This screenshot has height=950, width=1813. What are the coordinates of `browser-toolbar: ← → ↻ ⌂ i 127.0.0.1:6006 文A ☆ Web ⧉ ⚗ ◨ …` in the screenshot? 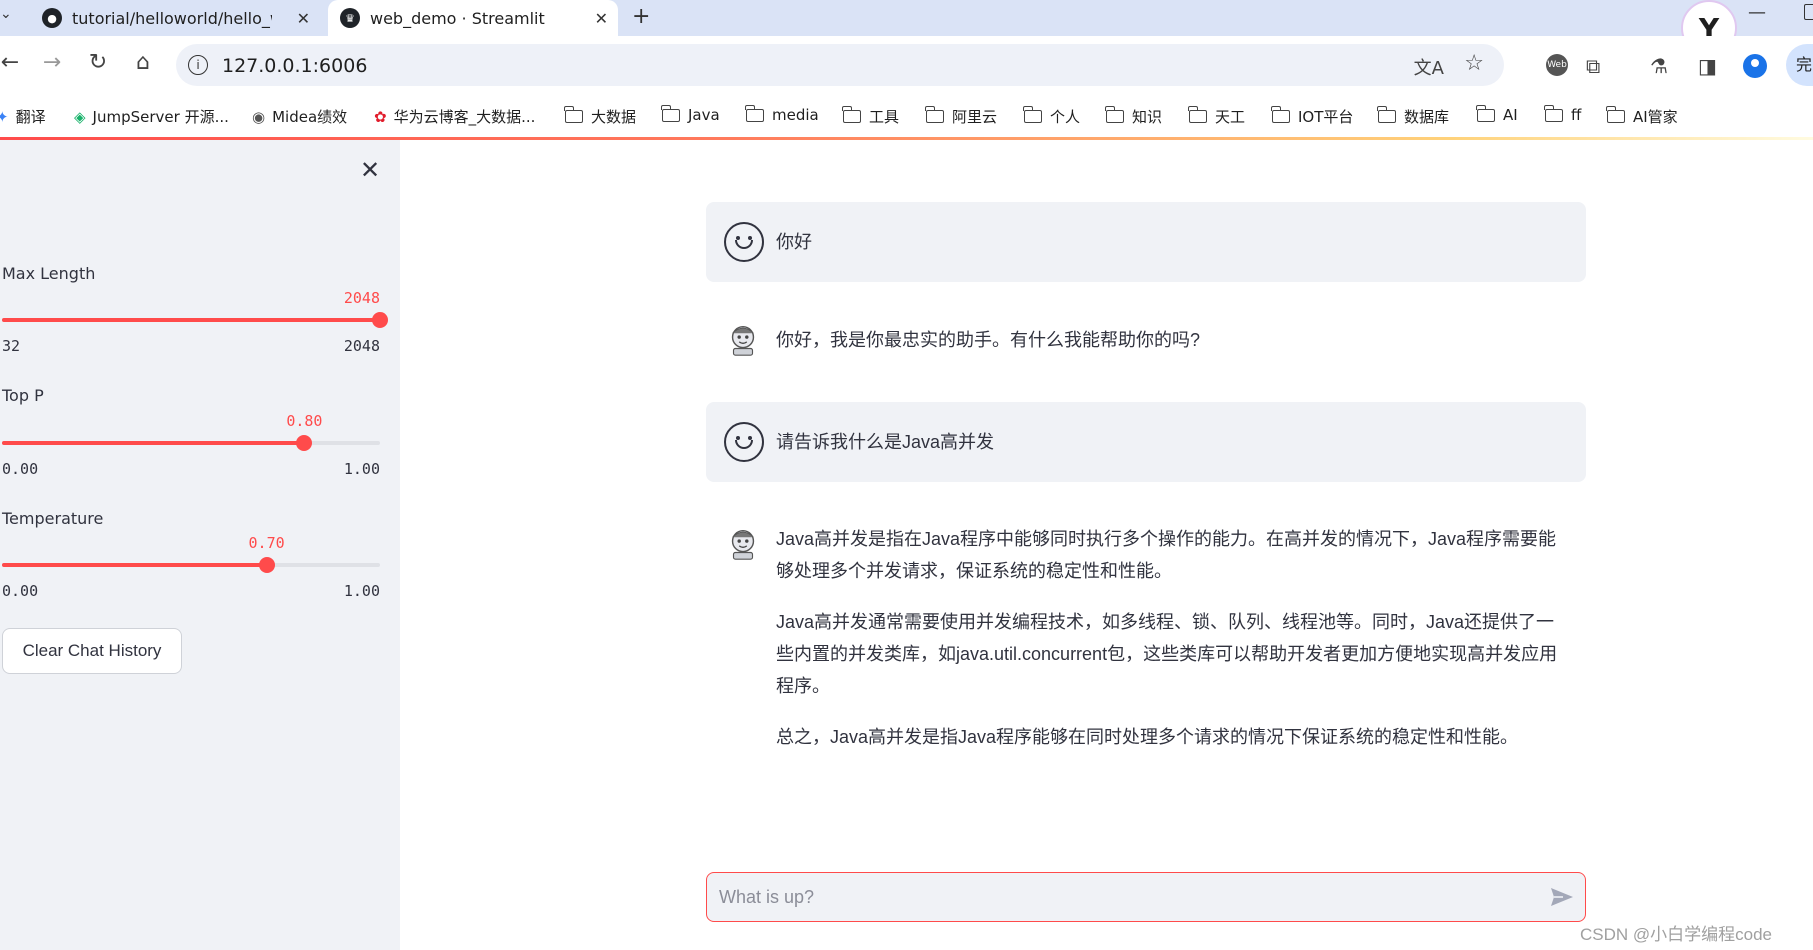 It's located at (906, 65).